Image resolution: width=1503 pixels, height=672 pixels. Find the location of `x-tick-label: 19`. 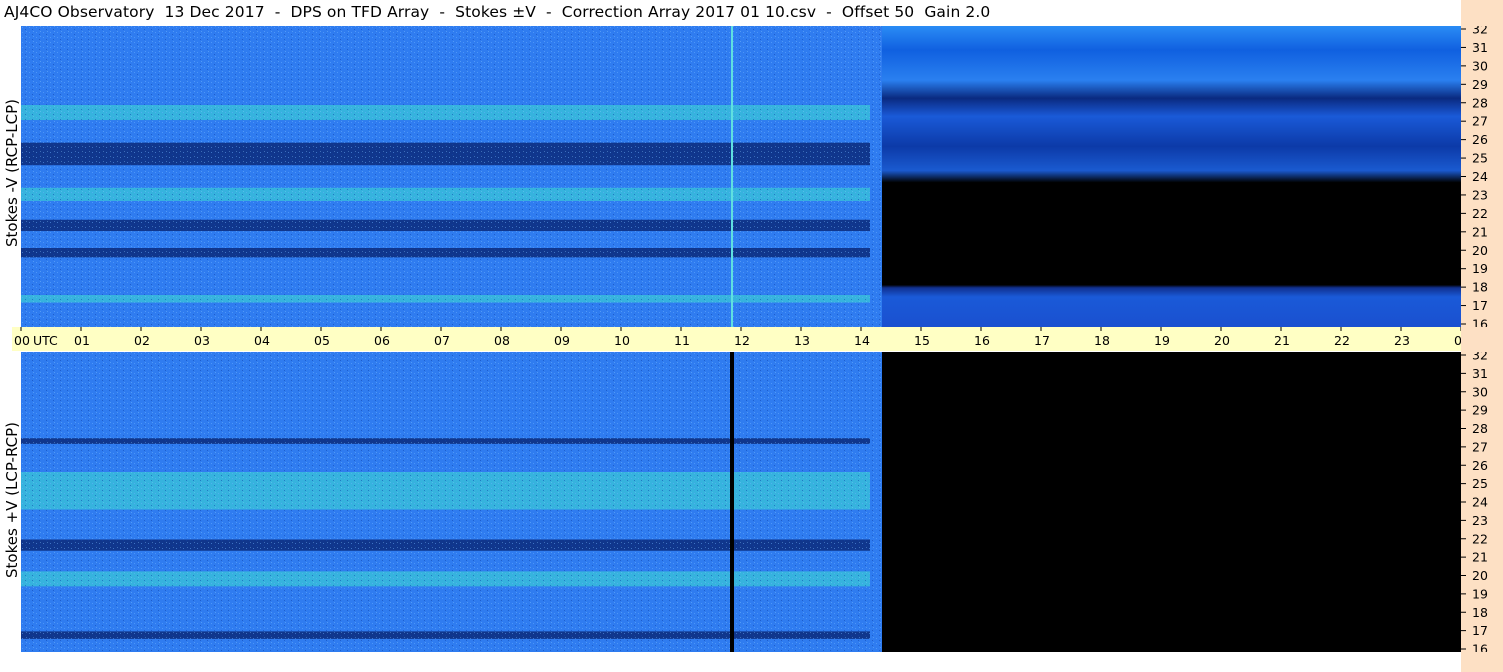

x-tick-label: 19 is located at coordinates (1162, 340).